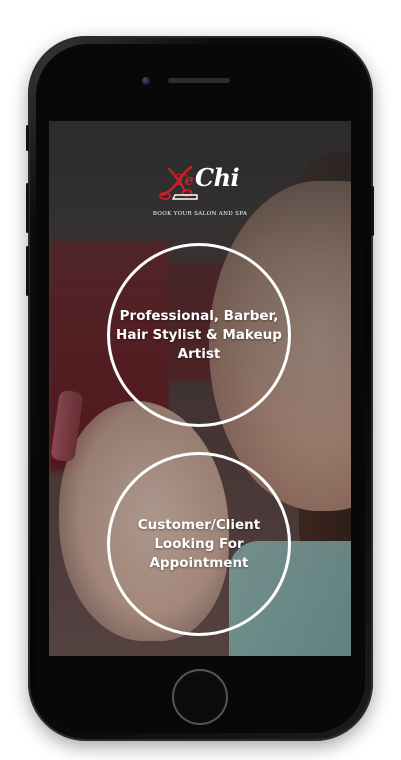 The width and height of the screenshot is (401, 760). I want to click on customer-role-label: Customer/Client Looking For Appointment, so click(199, 543).